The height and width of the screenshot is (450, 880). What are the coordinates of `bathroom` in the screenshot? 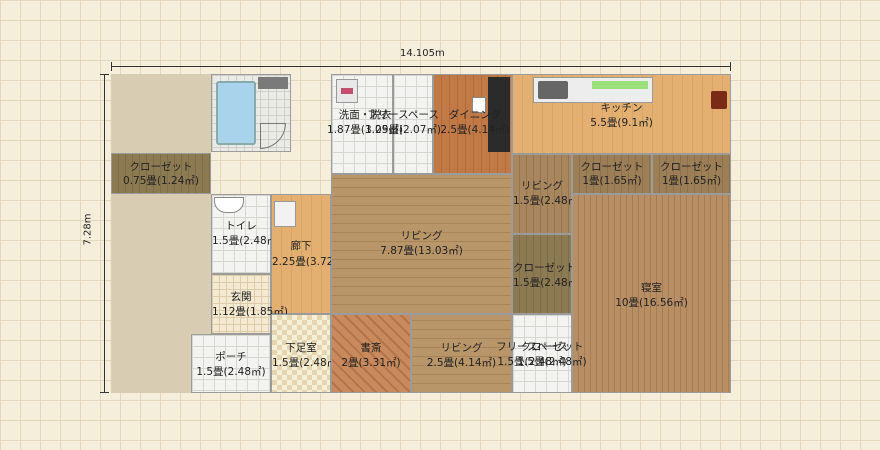 It's located at (251, 113).